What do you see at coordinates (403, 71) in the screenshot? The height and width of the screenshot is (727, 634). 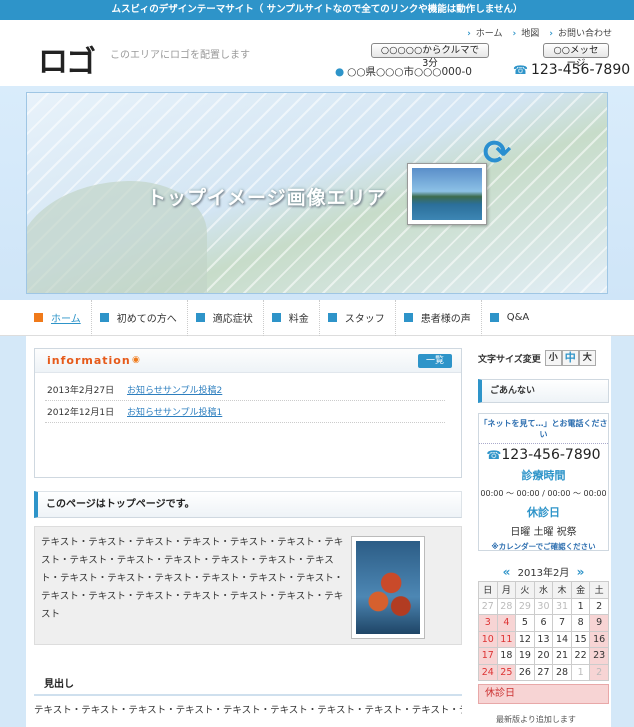 I see `address: ● ○○県○○○市○○○000-0` at bounding box center [403, 71].